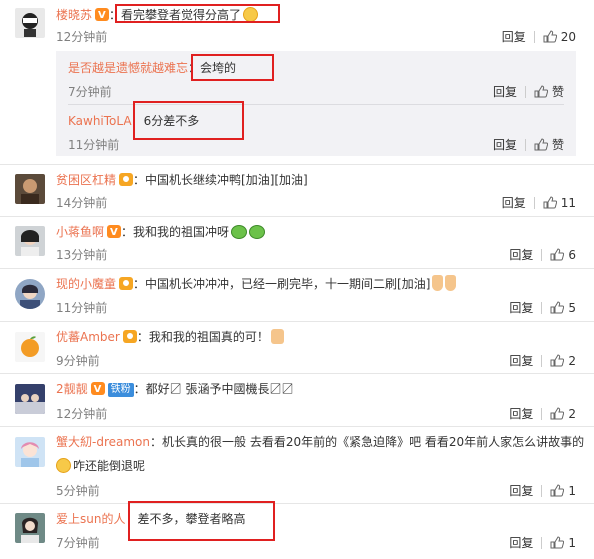 This screenshot has height=559, width=594. I want to click on reply-actions: 回复 赞, so click(528, 91).